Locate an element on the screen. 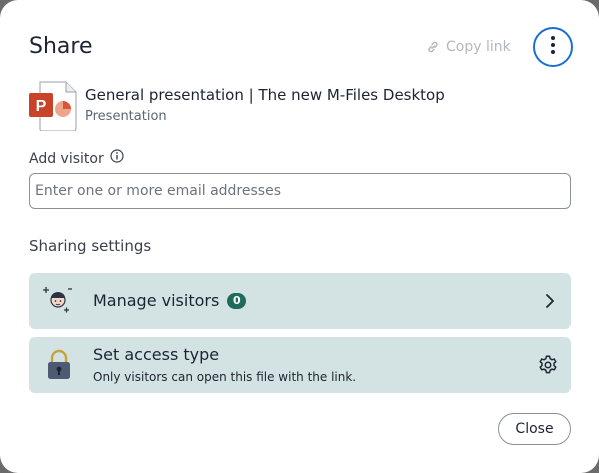 Image resolution: width=599 pixels, height=473 pixels. copy-link-label: Copy link is located at coordinates (478, 47).